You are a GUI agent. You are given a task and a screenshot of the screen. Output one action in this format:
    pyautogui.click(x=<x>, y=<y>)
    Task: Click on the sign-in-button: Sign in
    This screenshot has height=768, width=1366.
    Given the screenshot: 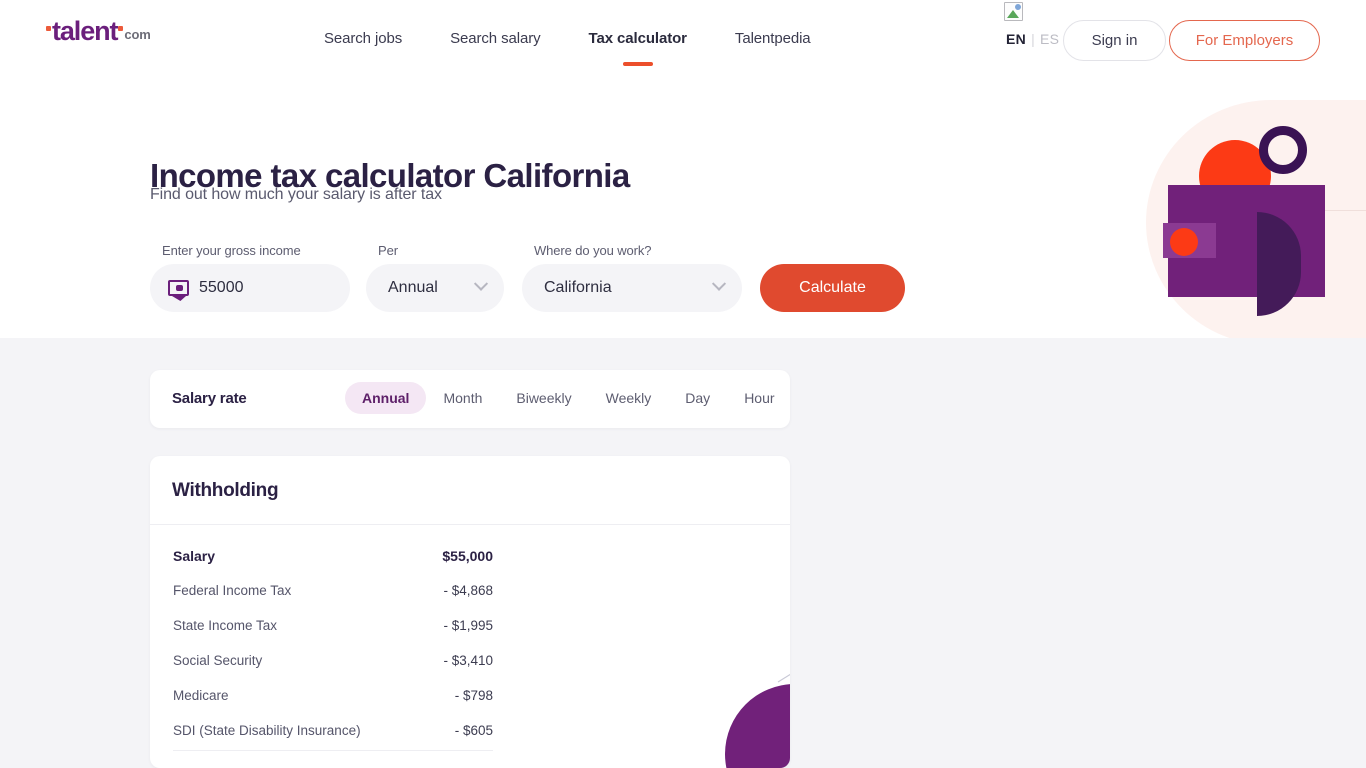 What is the action you would take?
    pyautogui.click(x=1114, y=40)
    